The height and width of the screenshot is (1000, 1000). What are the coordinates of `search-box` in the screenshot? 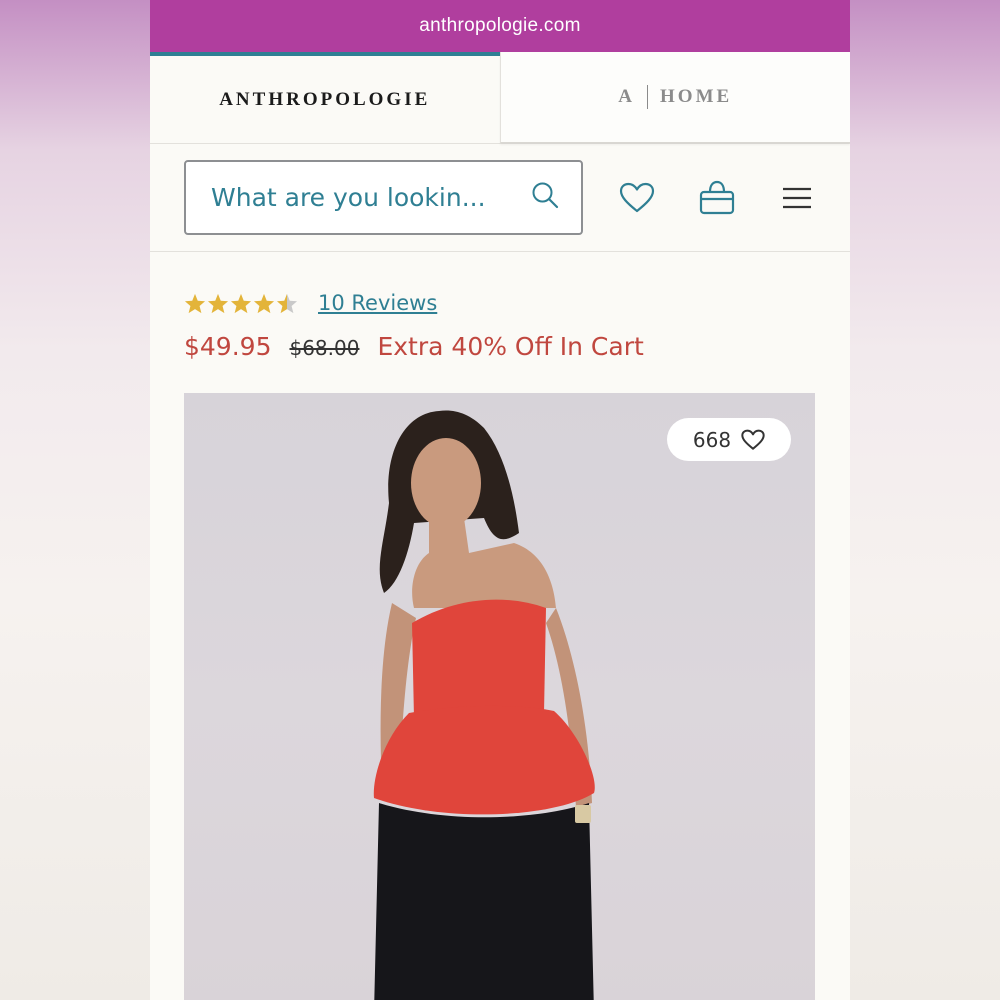 It's located at (383, 197).